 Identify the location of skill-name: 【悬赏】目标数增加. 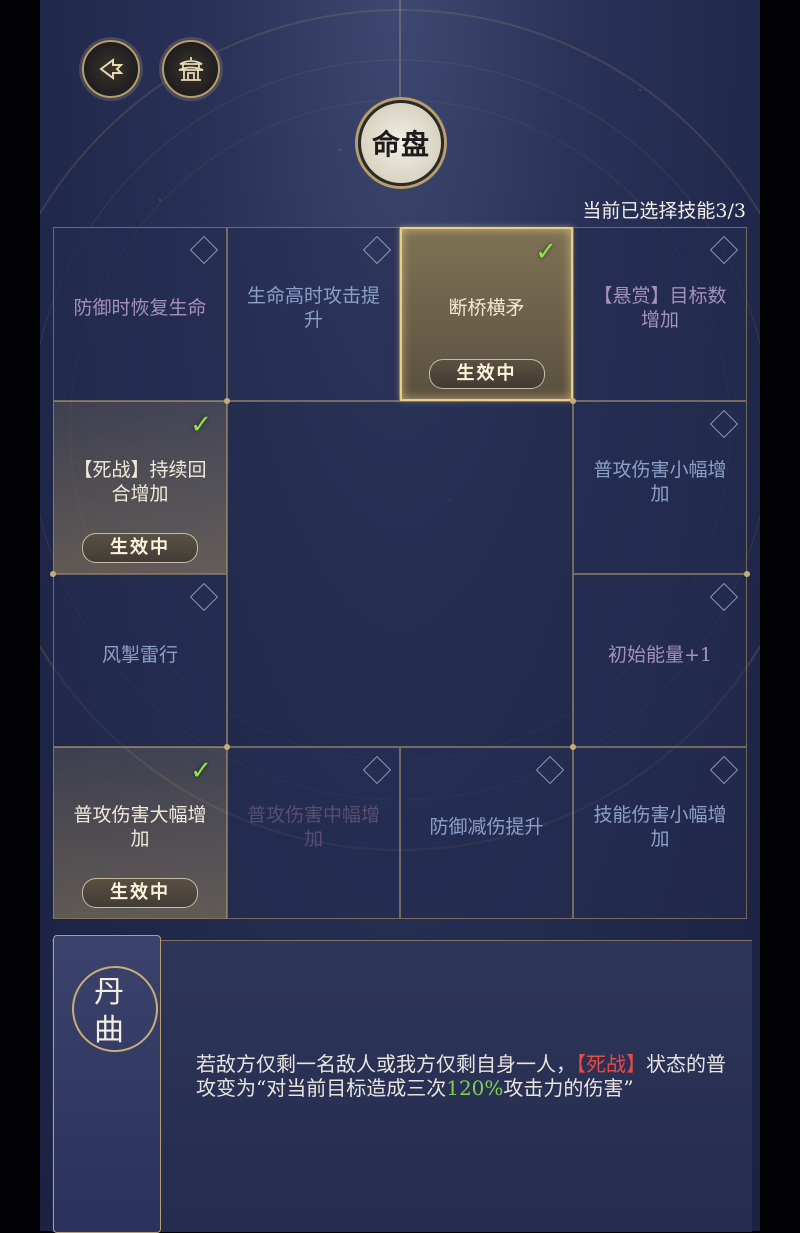
(660, 308).